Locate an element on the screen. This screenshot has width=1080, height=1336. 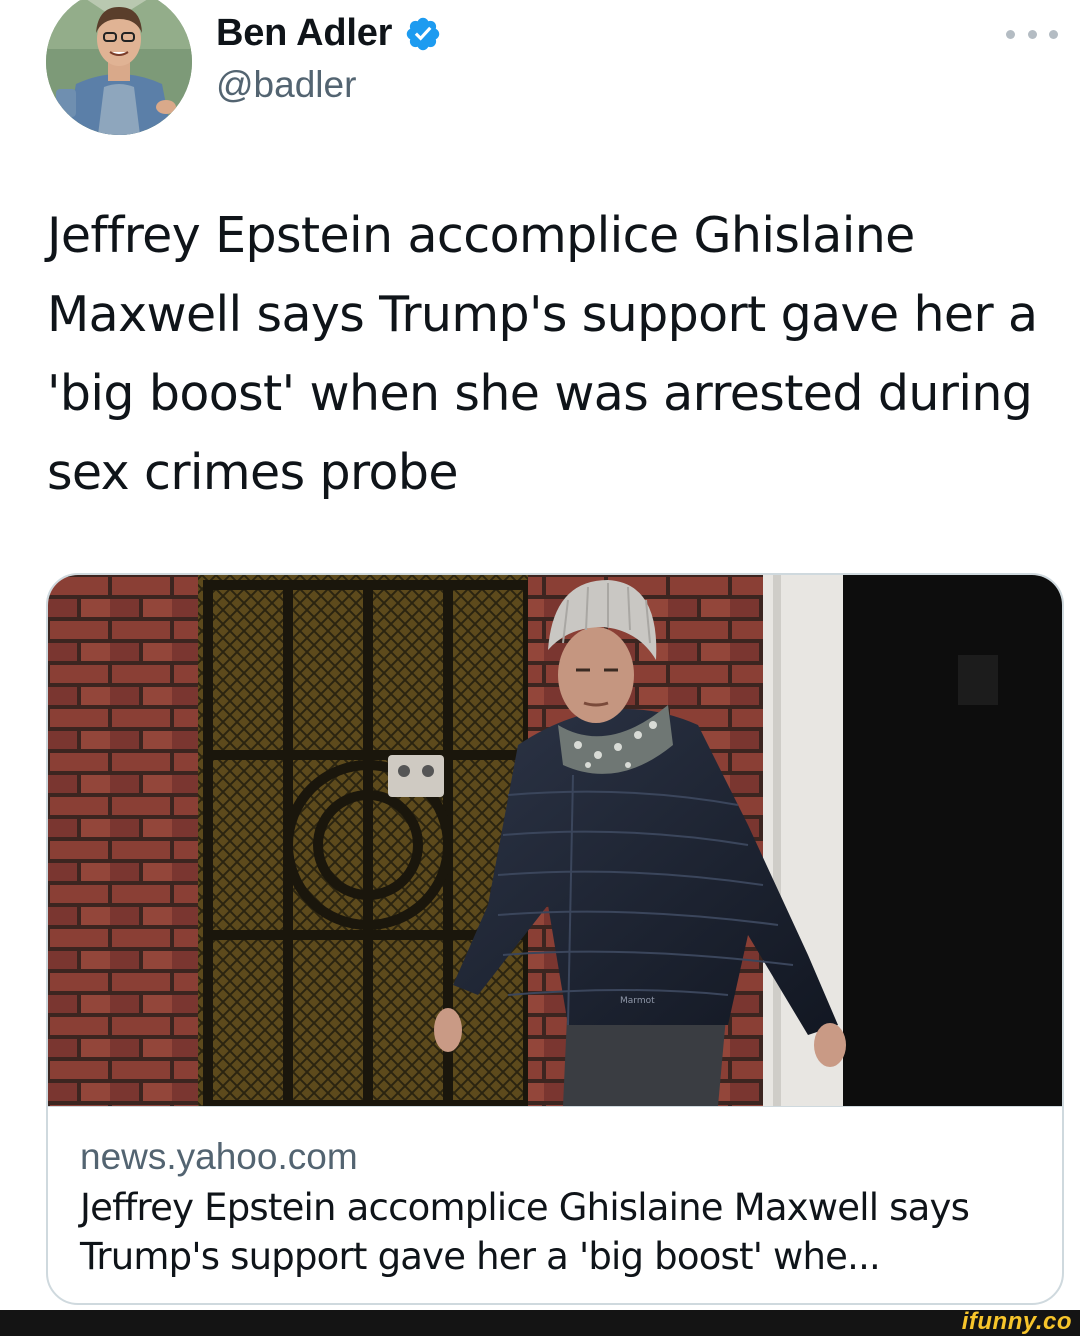
handle: @badler is located at coordinates (286, 85).